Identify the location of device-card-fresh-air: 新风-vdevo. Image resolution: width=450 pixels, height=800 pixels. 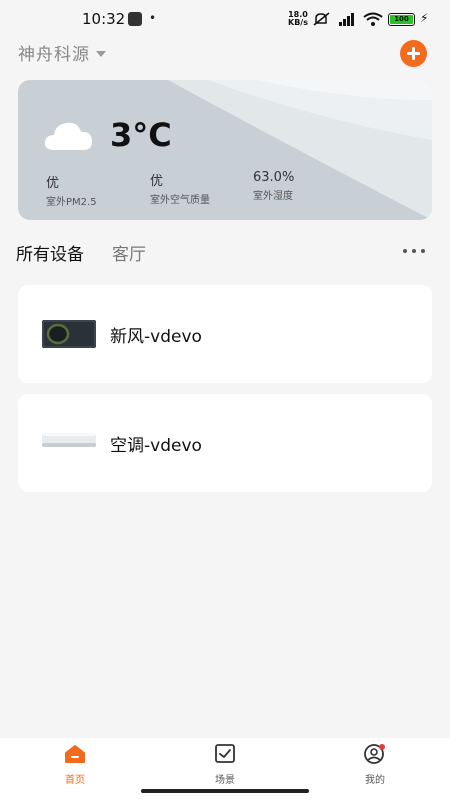
(225, 334).